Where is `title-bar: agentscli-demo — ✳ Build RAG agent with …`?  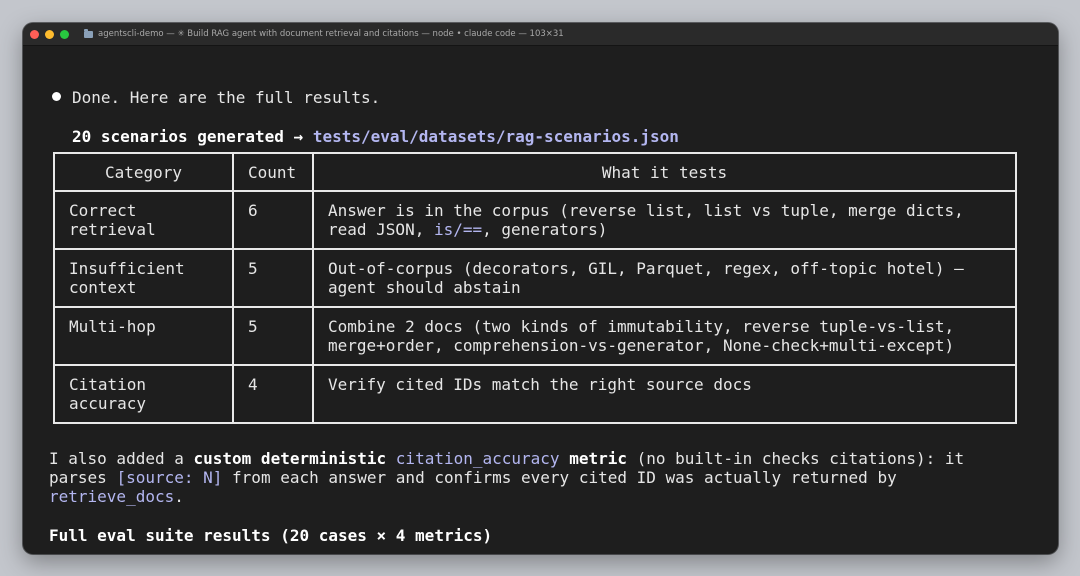
title-bar: agentscli-demo — ✳ Build RAG agent with … is located at coordinates (540, 34).